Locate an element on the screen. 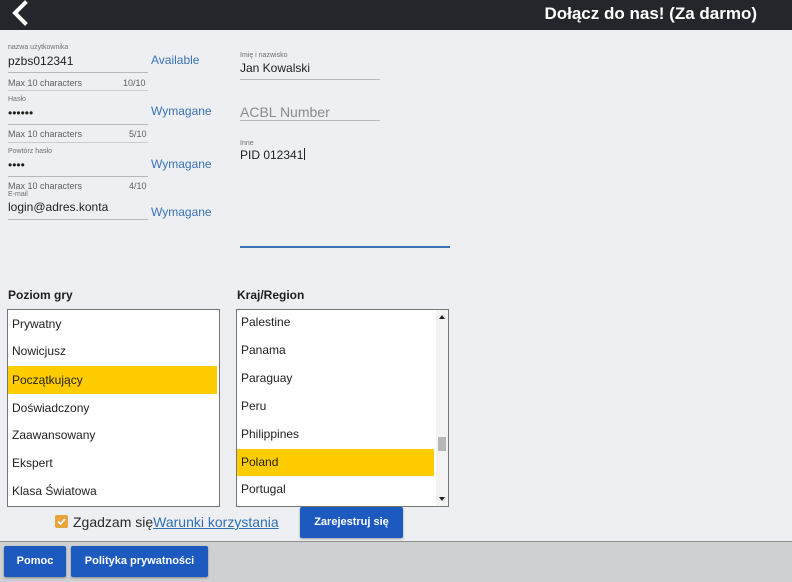  other-value: PID 012341 is located at coordinates (272, 155).